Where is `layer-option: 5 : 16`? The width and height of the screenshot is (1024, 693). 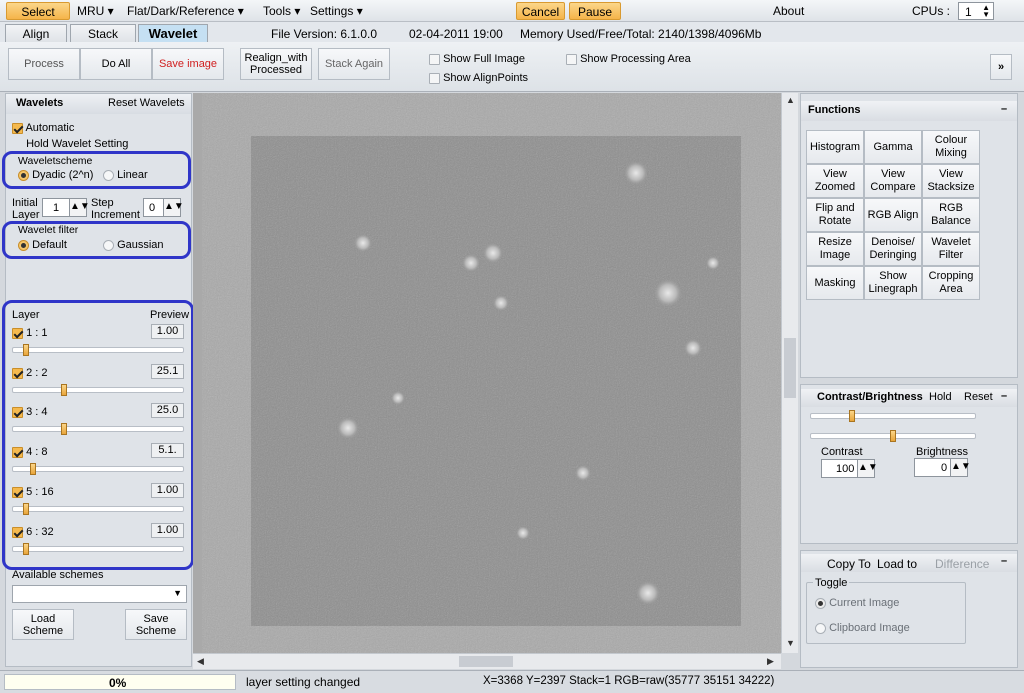
layer-option: 5 : 16 is located at coordinates (33, 492).